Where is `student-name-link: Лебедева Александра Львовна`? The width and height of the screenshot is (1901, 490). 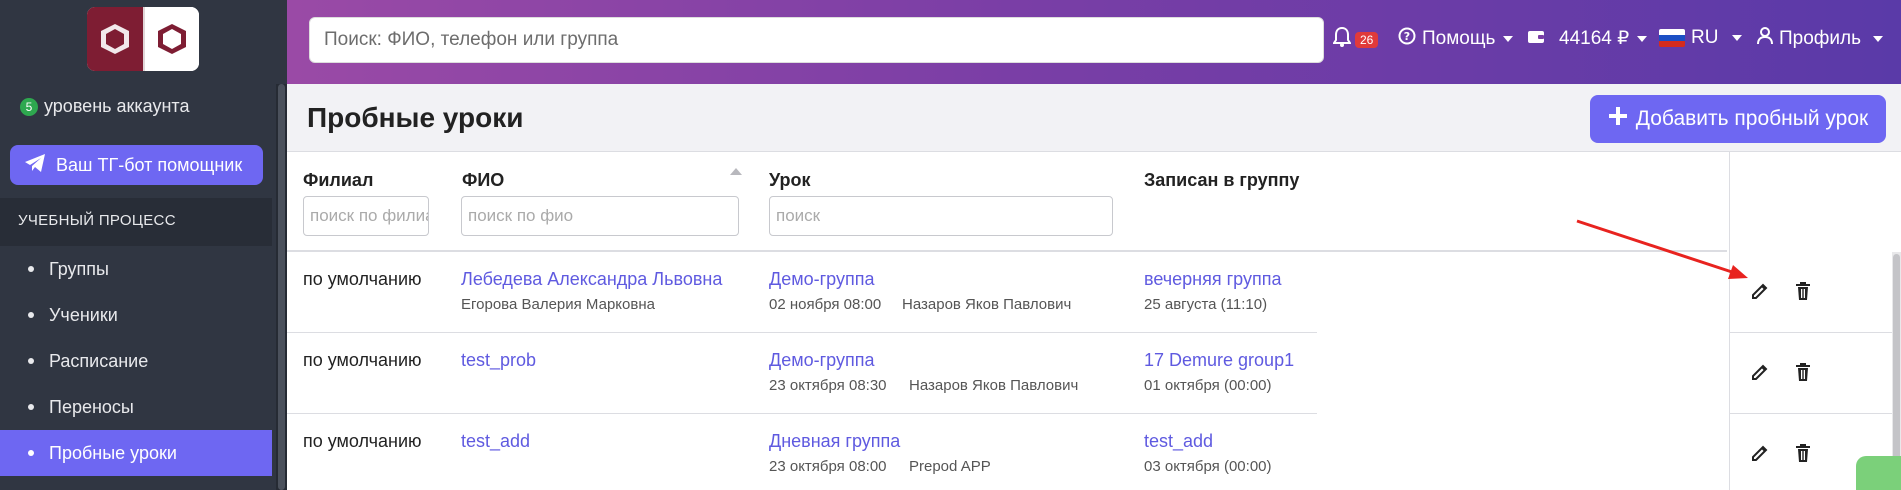
student-name-link: Лебедева Александра Львовна is located at coordinates (591, 279).